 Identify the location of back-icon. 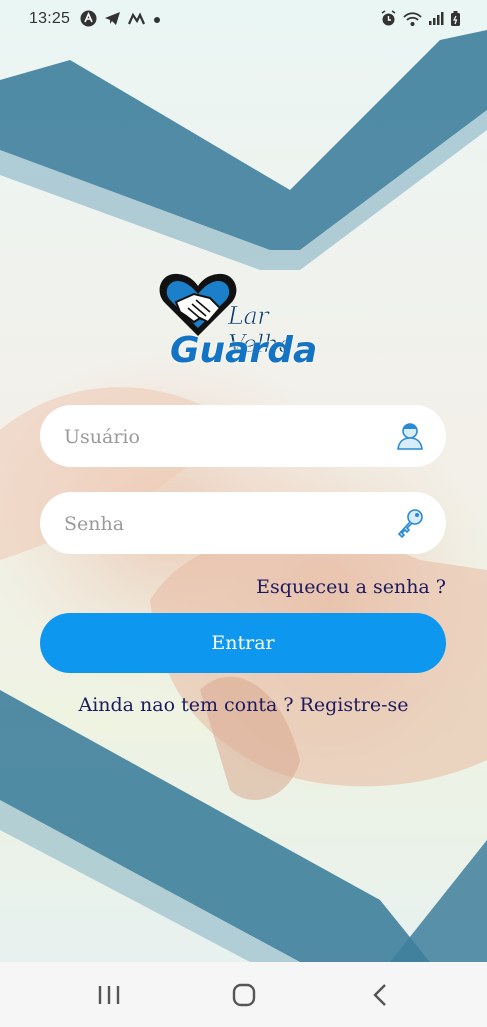
(381, 995).